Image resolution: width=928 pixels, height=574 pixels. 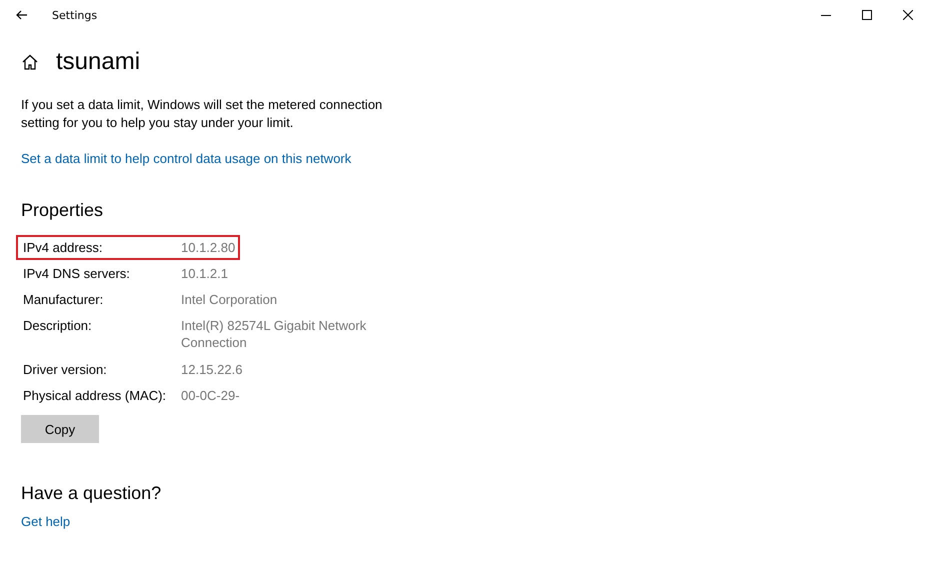 I want to click on property-value: 12.15.22.6, so click(x=212, y=369).